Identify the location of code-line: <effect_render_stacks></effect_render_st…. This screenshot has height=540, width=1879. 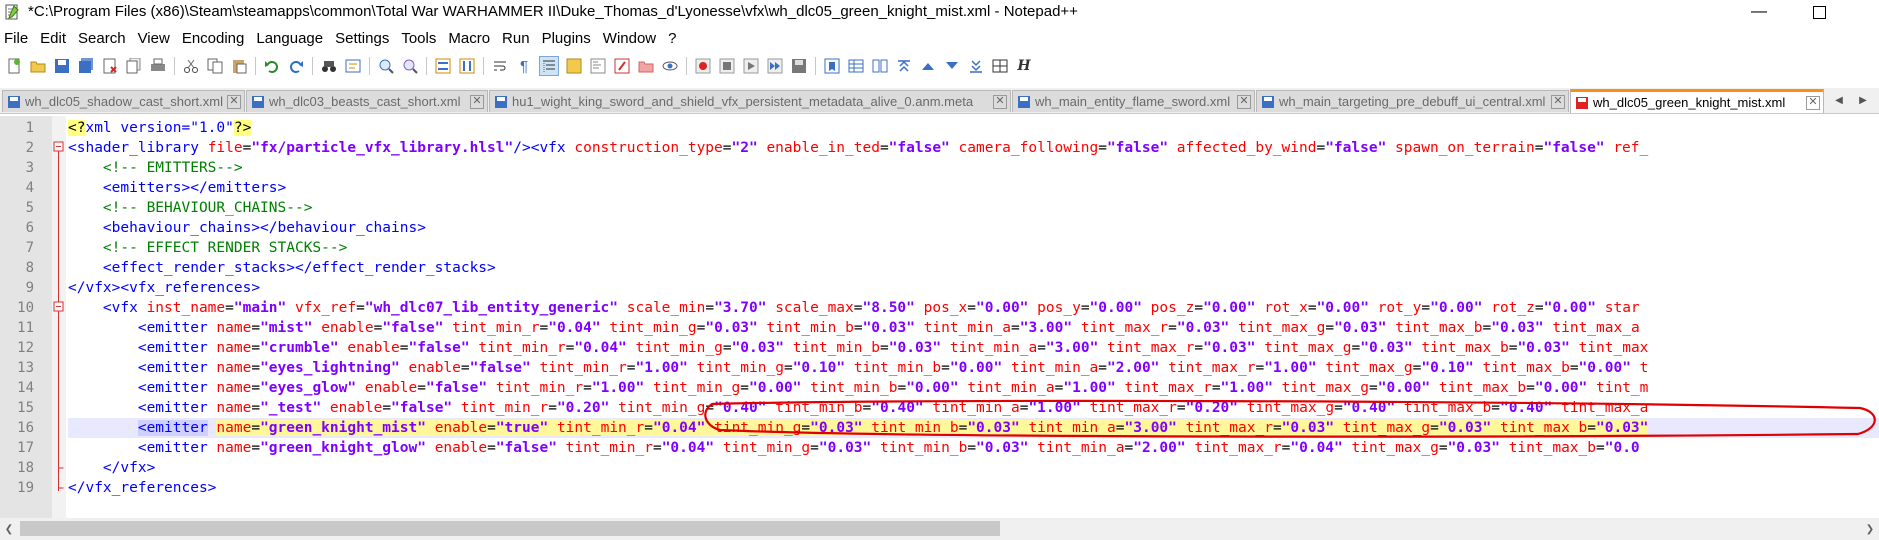
(973, 268).